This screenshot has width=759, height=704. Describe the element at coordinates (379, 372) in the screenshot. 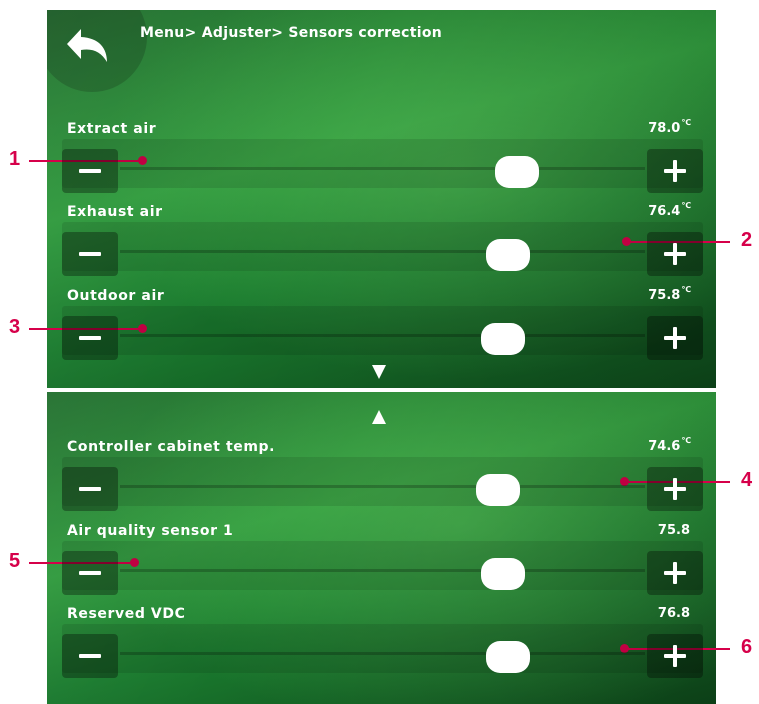

I see `scroll-down-icon` at that location.